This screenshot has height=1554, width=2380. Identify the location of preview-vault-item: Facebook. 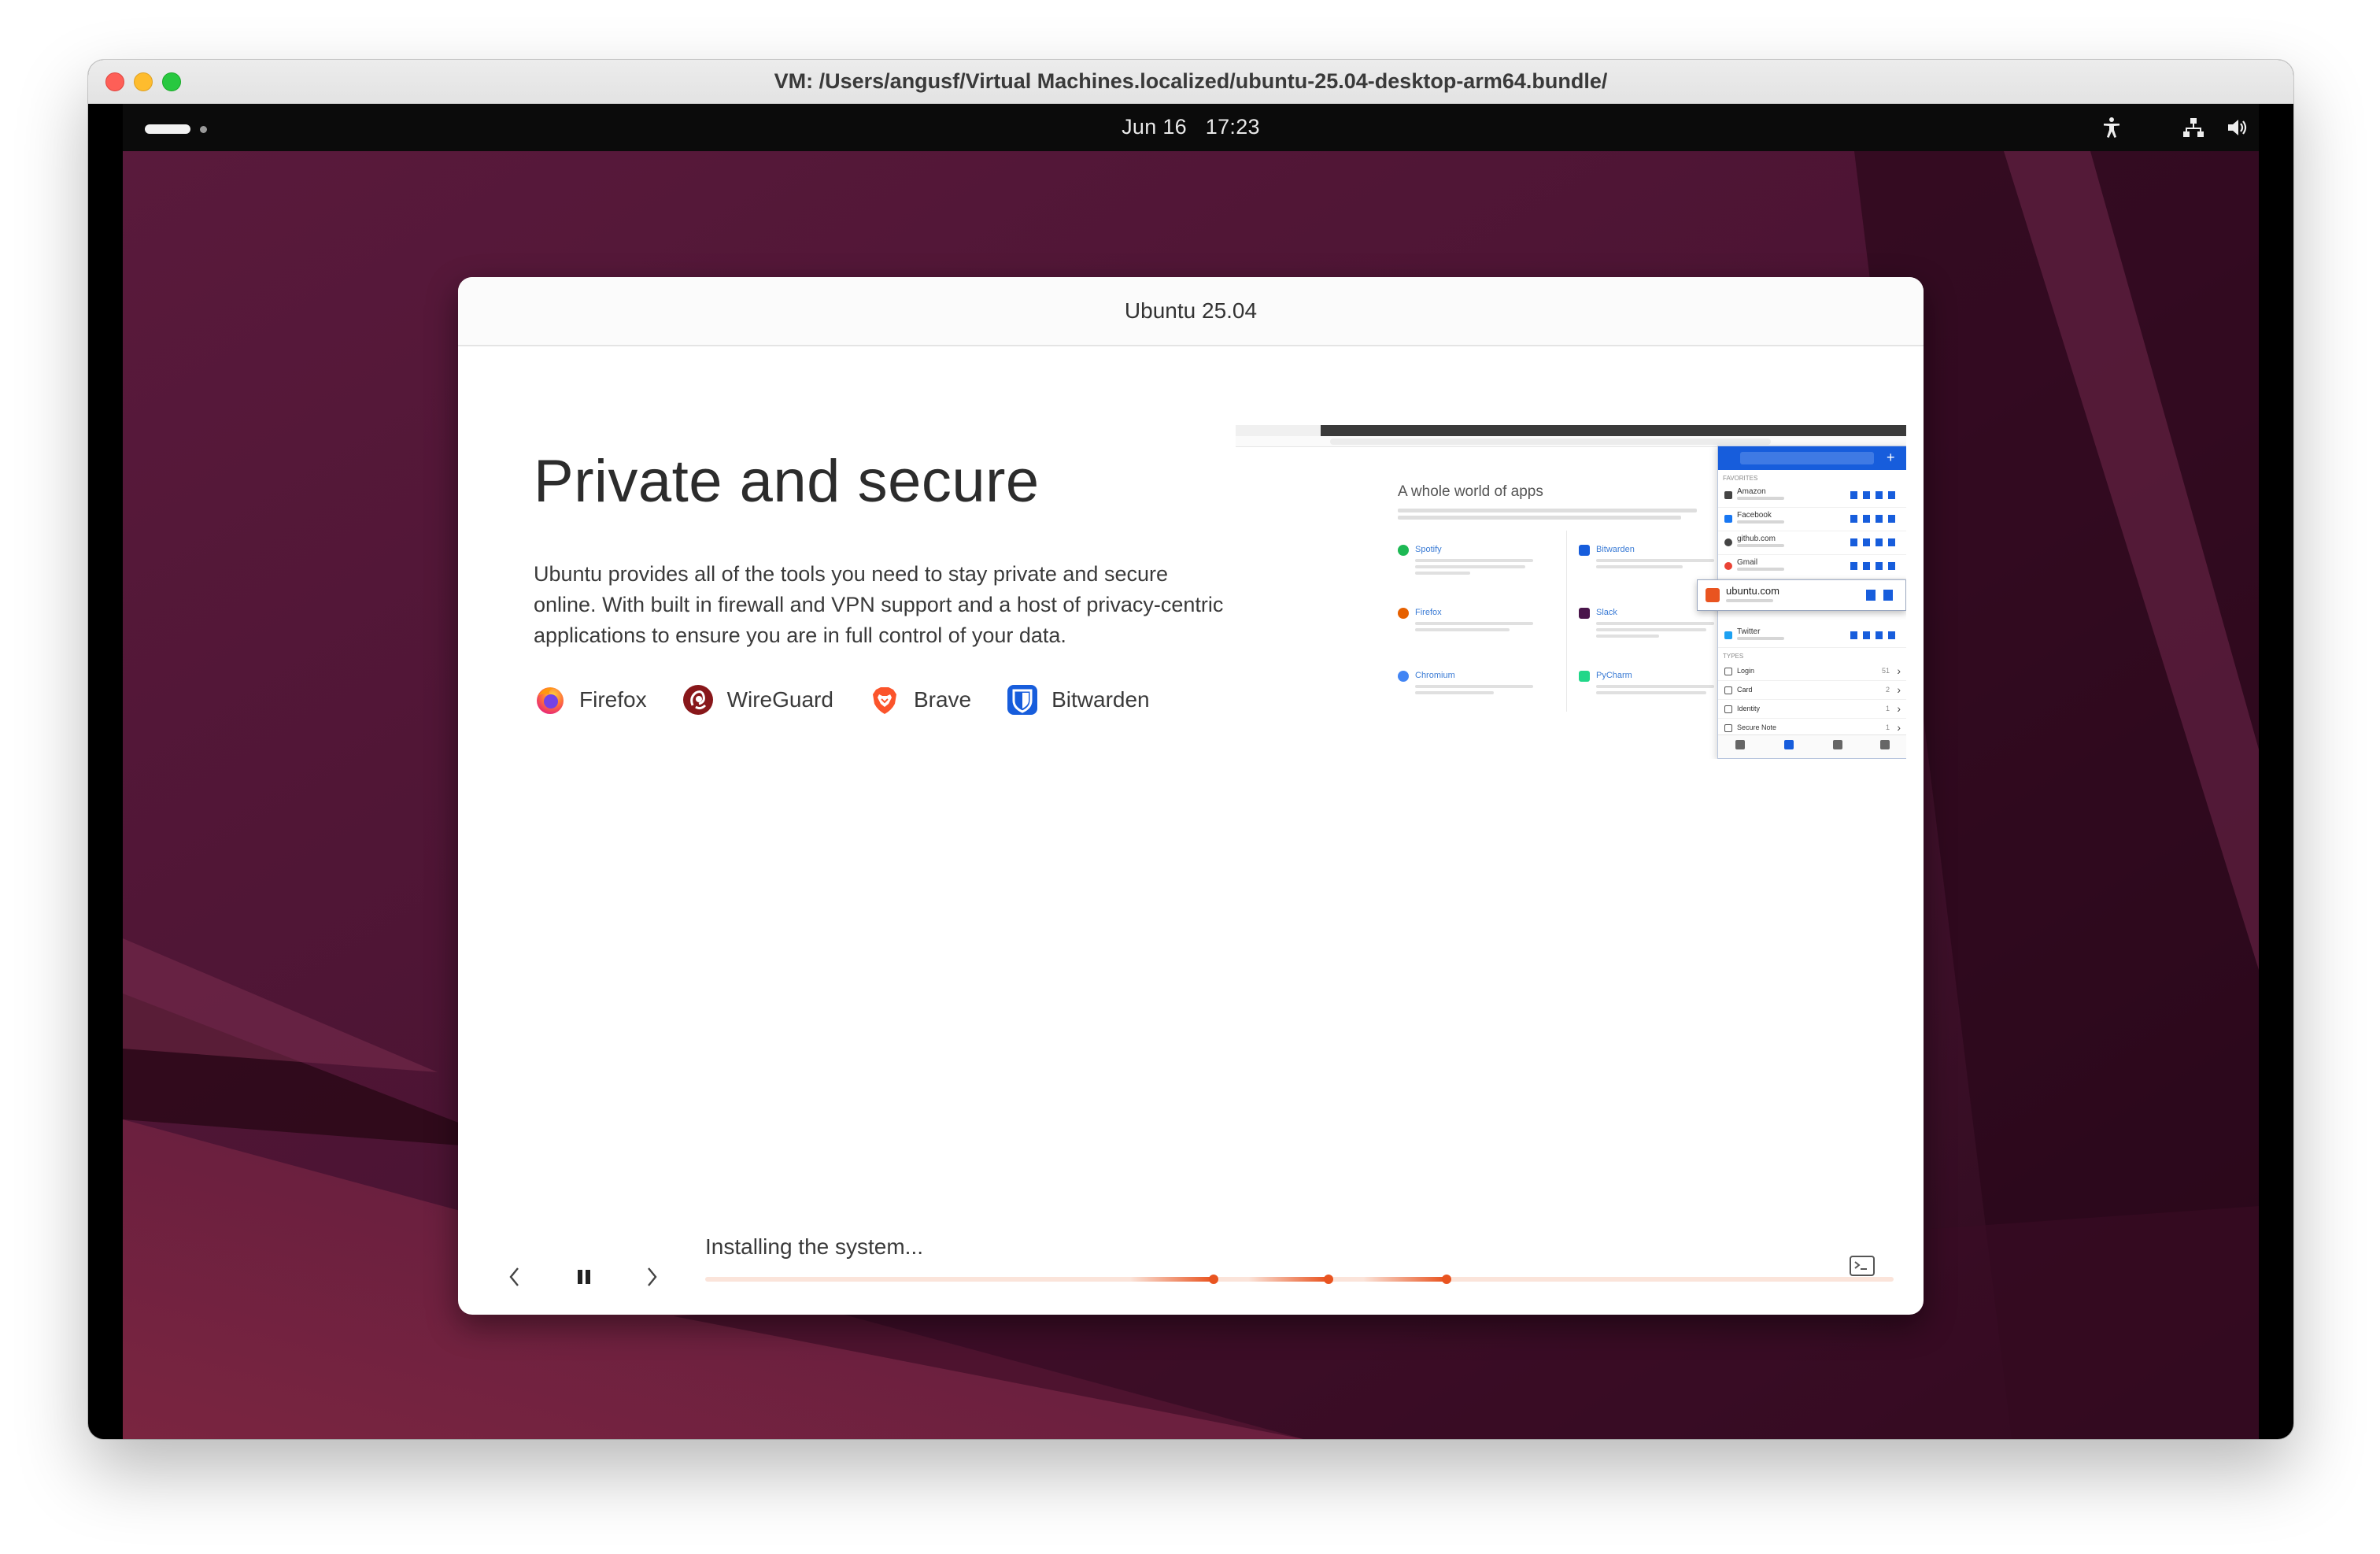
(1754, 515).